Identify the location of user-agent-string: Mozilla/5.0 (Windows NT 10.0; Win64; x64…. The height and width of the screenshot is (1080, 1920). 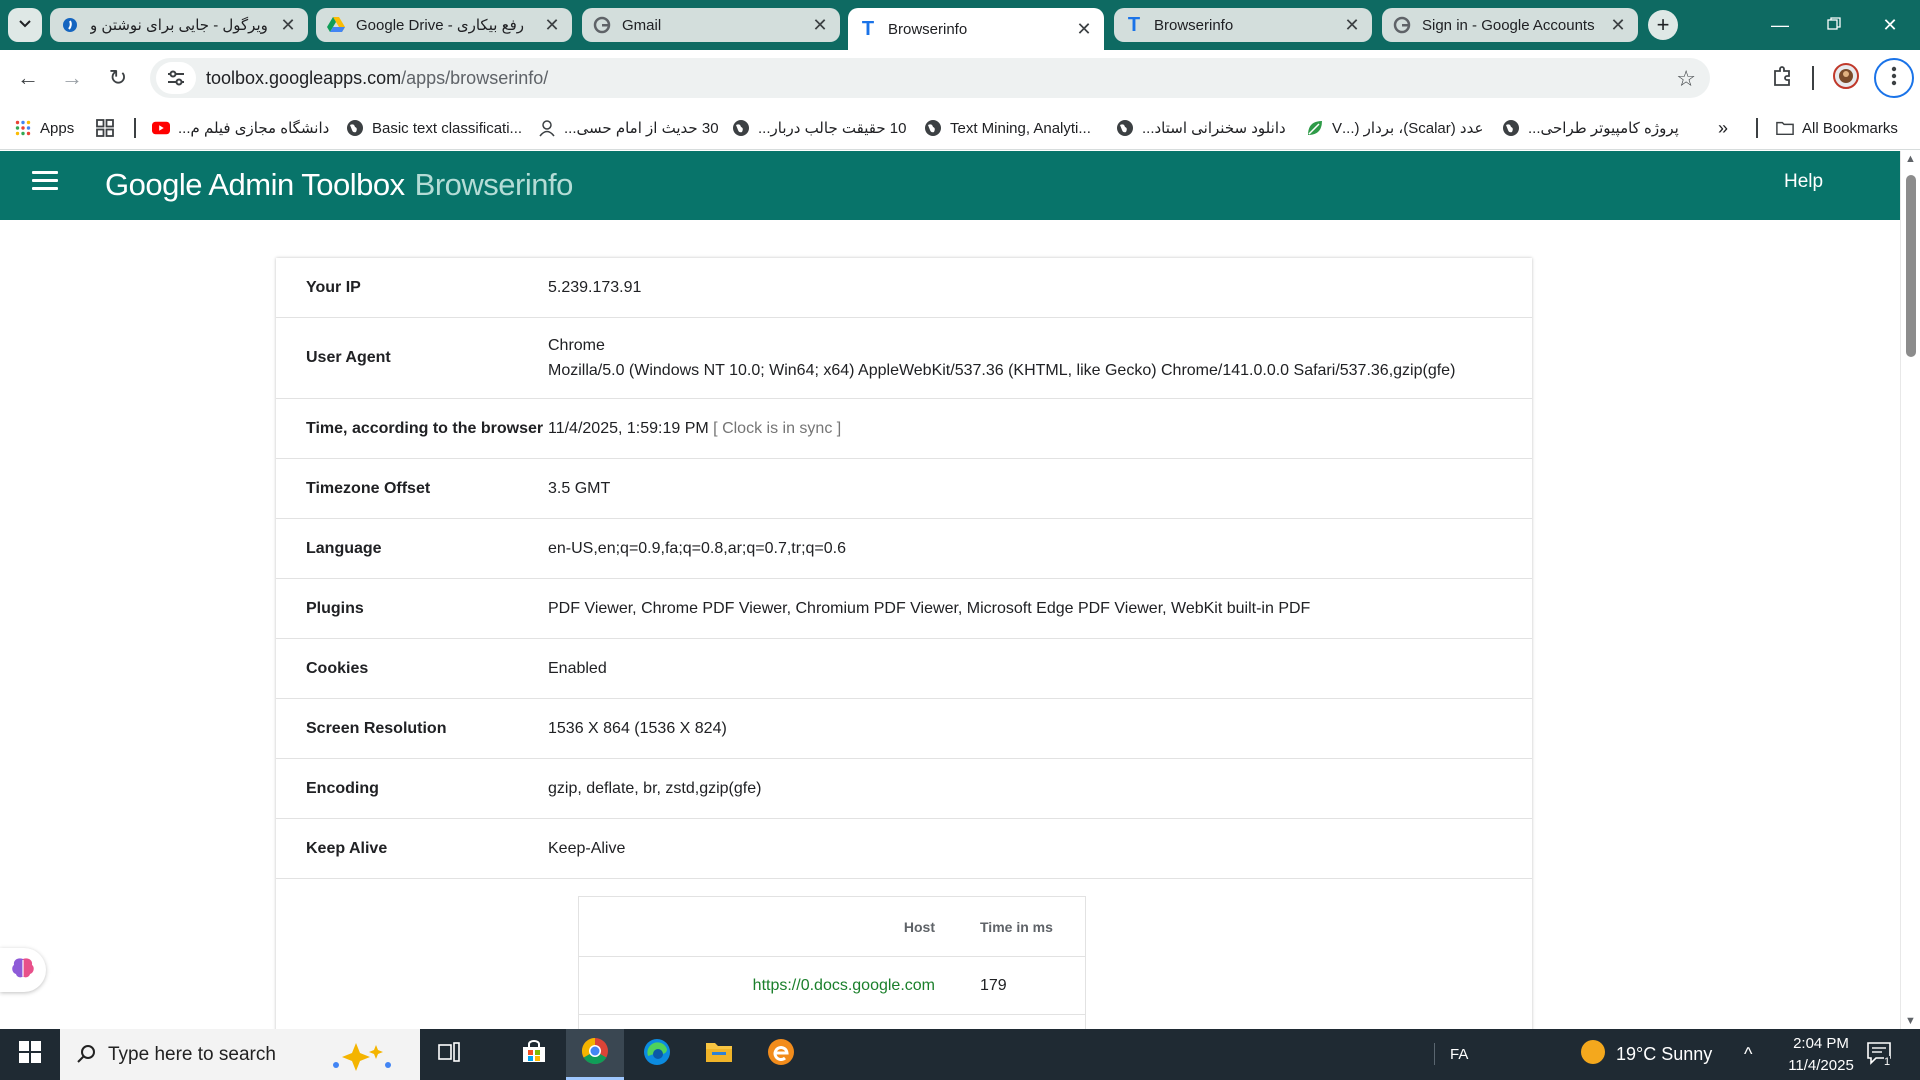
(1002, 370).